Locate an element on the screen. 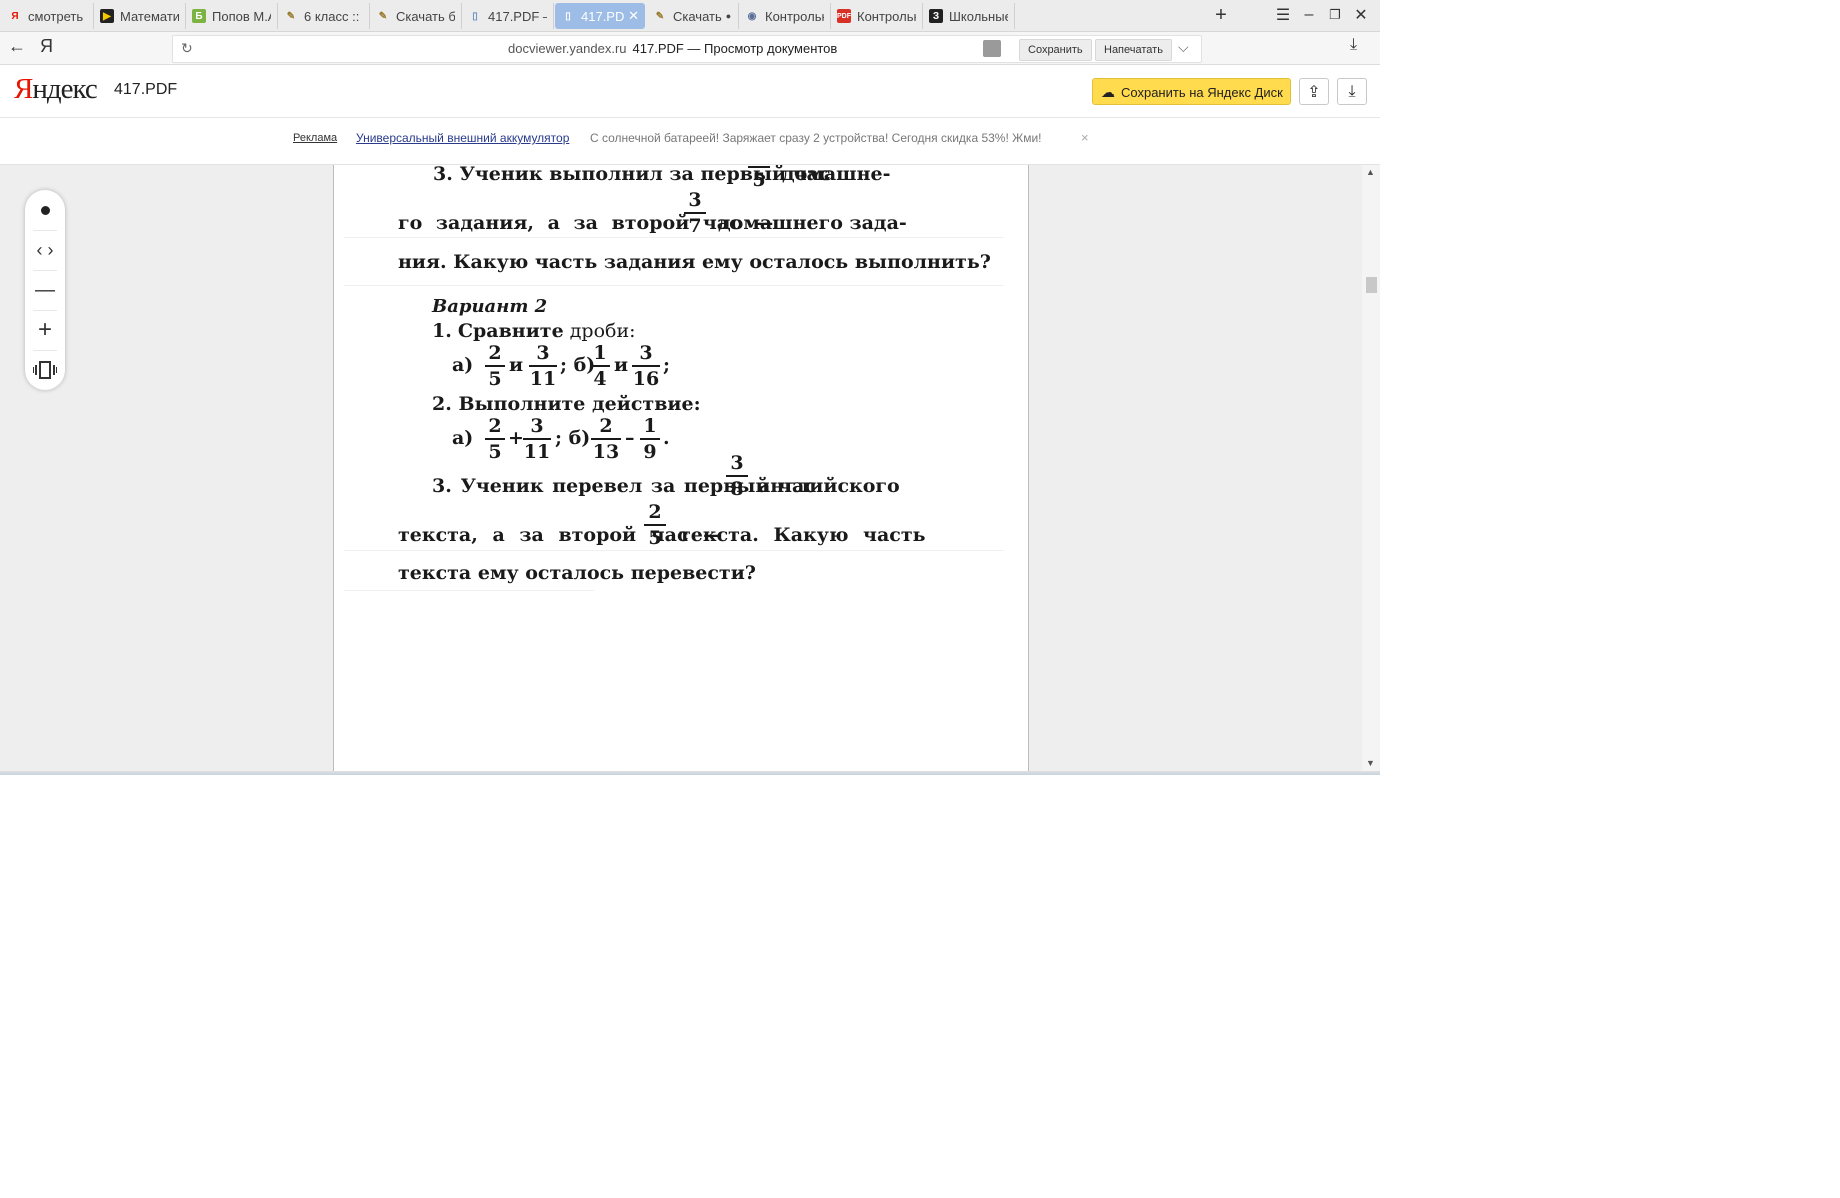 This screenshot has width=1840, height=1198. tab-1: Я смотреть те is located at coordinates (48, 16).